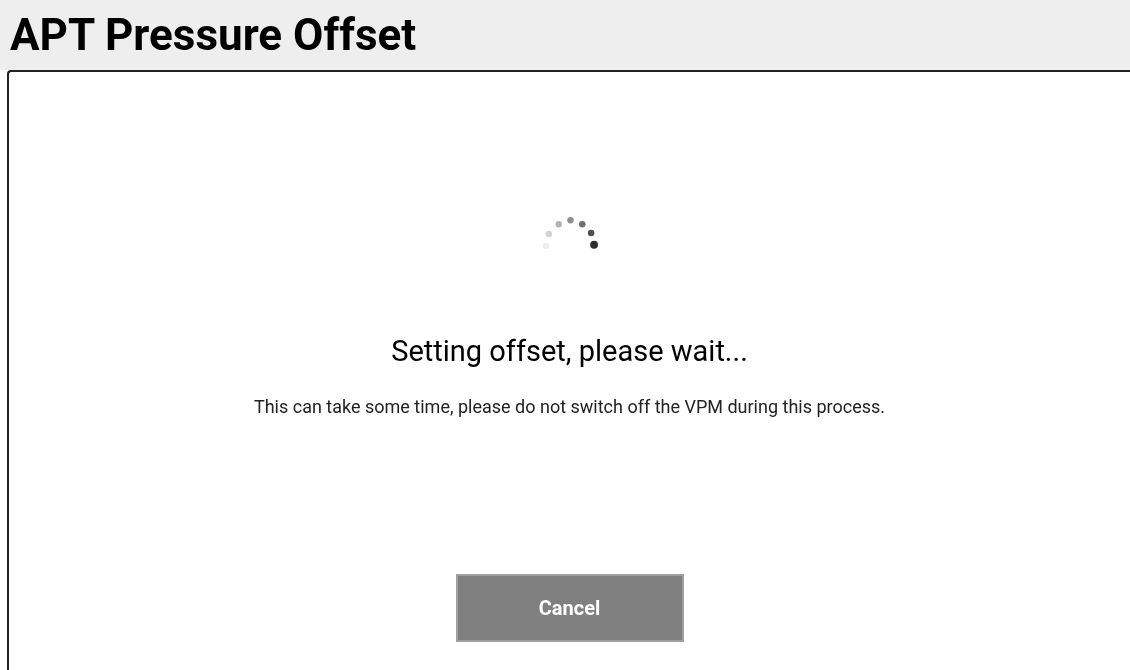 This screenshot has width=1130, height=670. I want to click on page-title: APT Pressure Offset, so click(213, 35).